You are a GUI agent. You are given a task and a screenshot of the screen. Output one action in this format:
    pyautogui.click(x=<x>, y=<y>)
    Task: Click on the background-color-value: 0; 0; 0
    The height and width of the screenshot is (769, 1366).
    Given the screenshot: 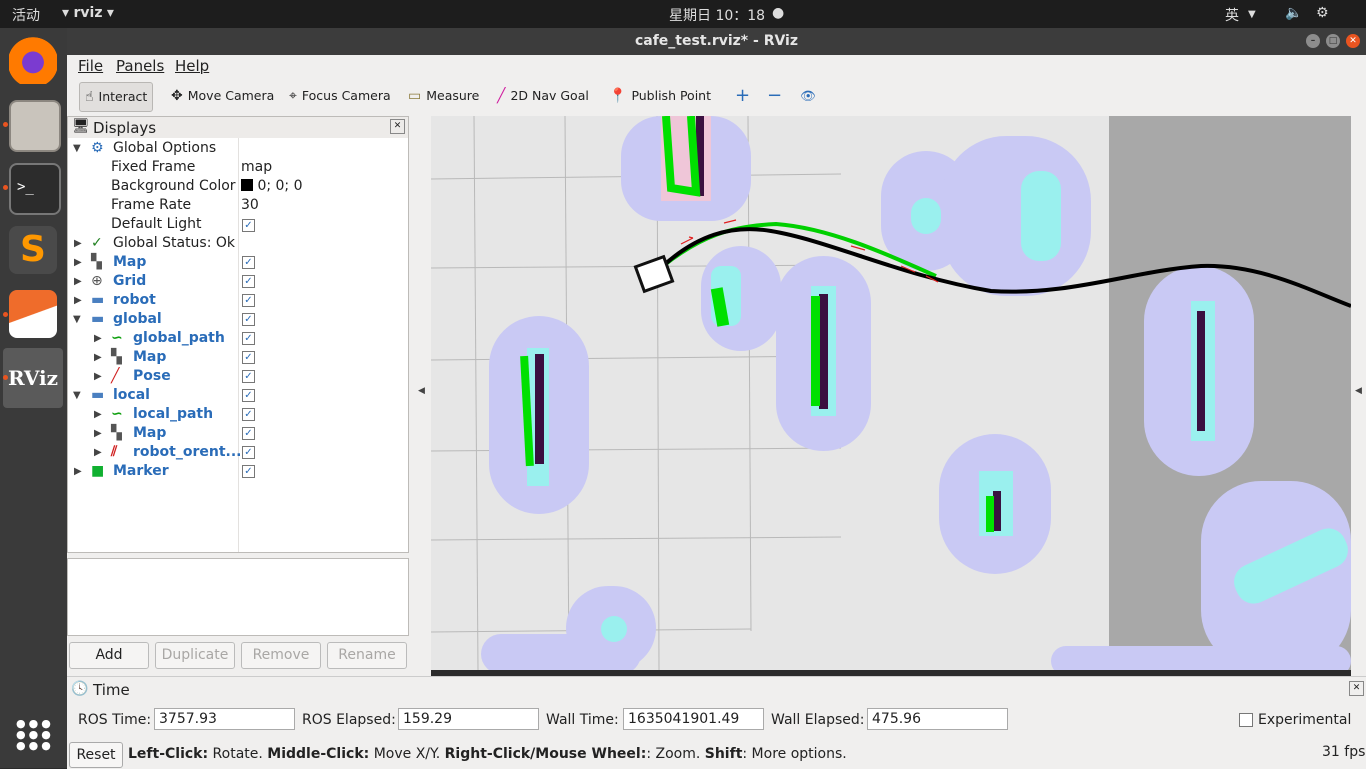 What is the action you would take?
    pyautogui.click(x=272, y=186)
    